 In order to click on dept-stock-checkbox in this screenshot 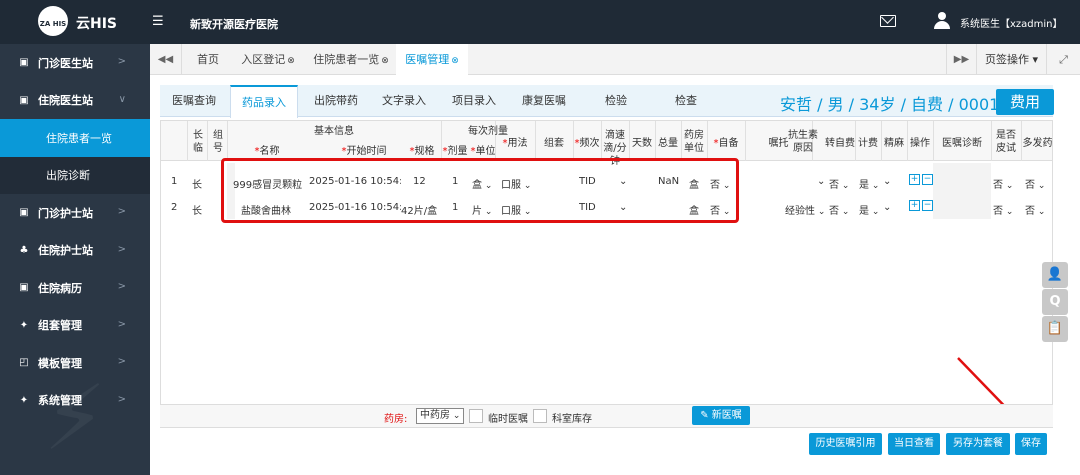, I will do `click(540, 416)`.